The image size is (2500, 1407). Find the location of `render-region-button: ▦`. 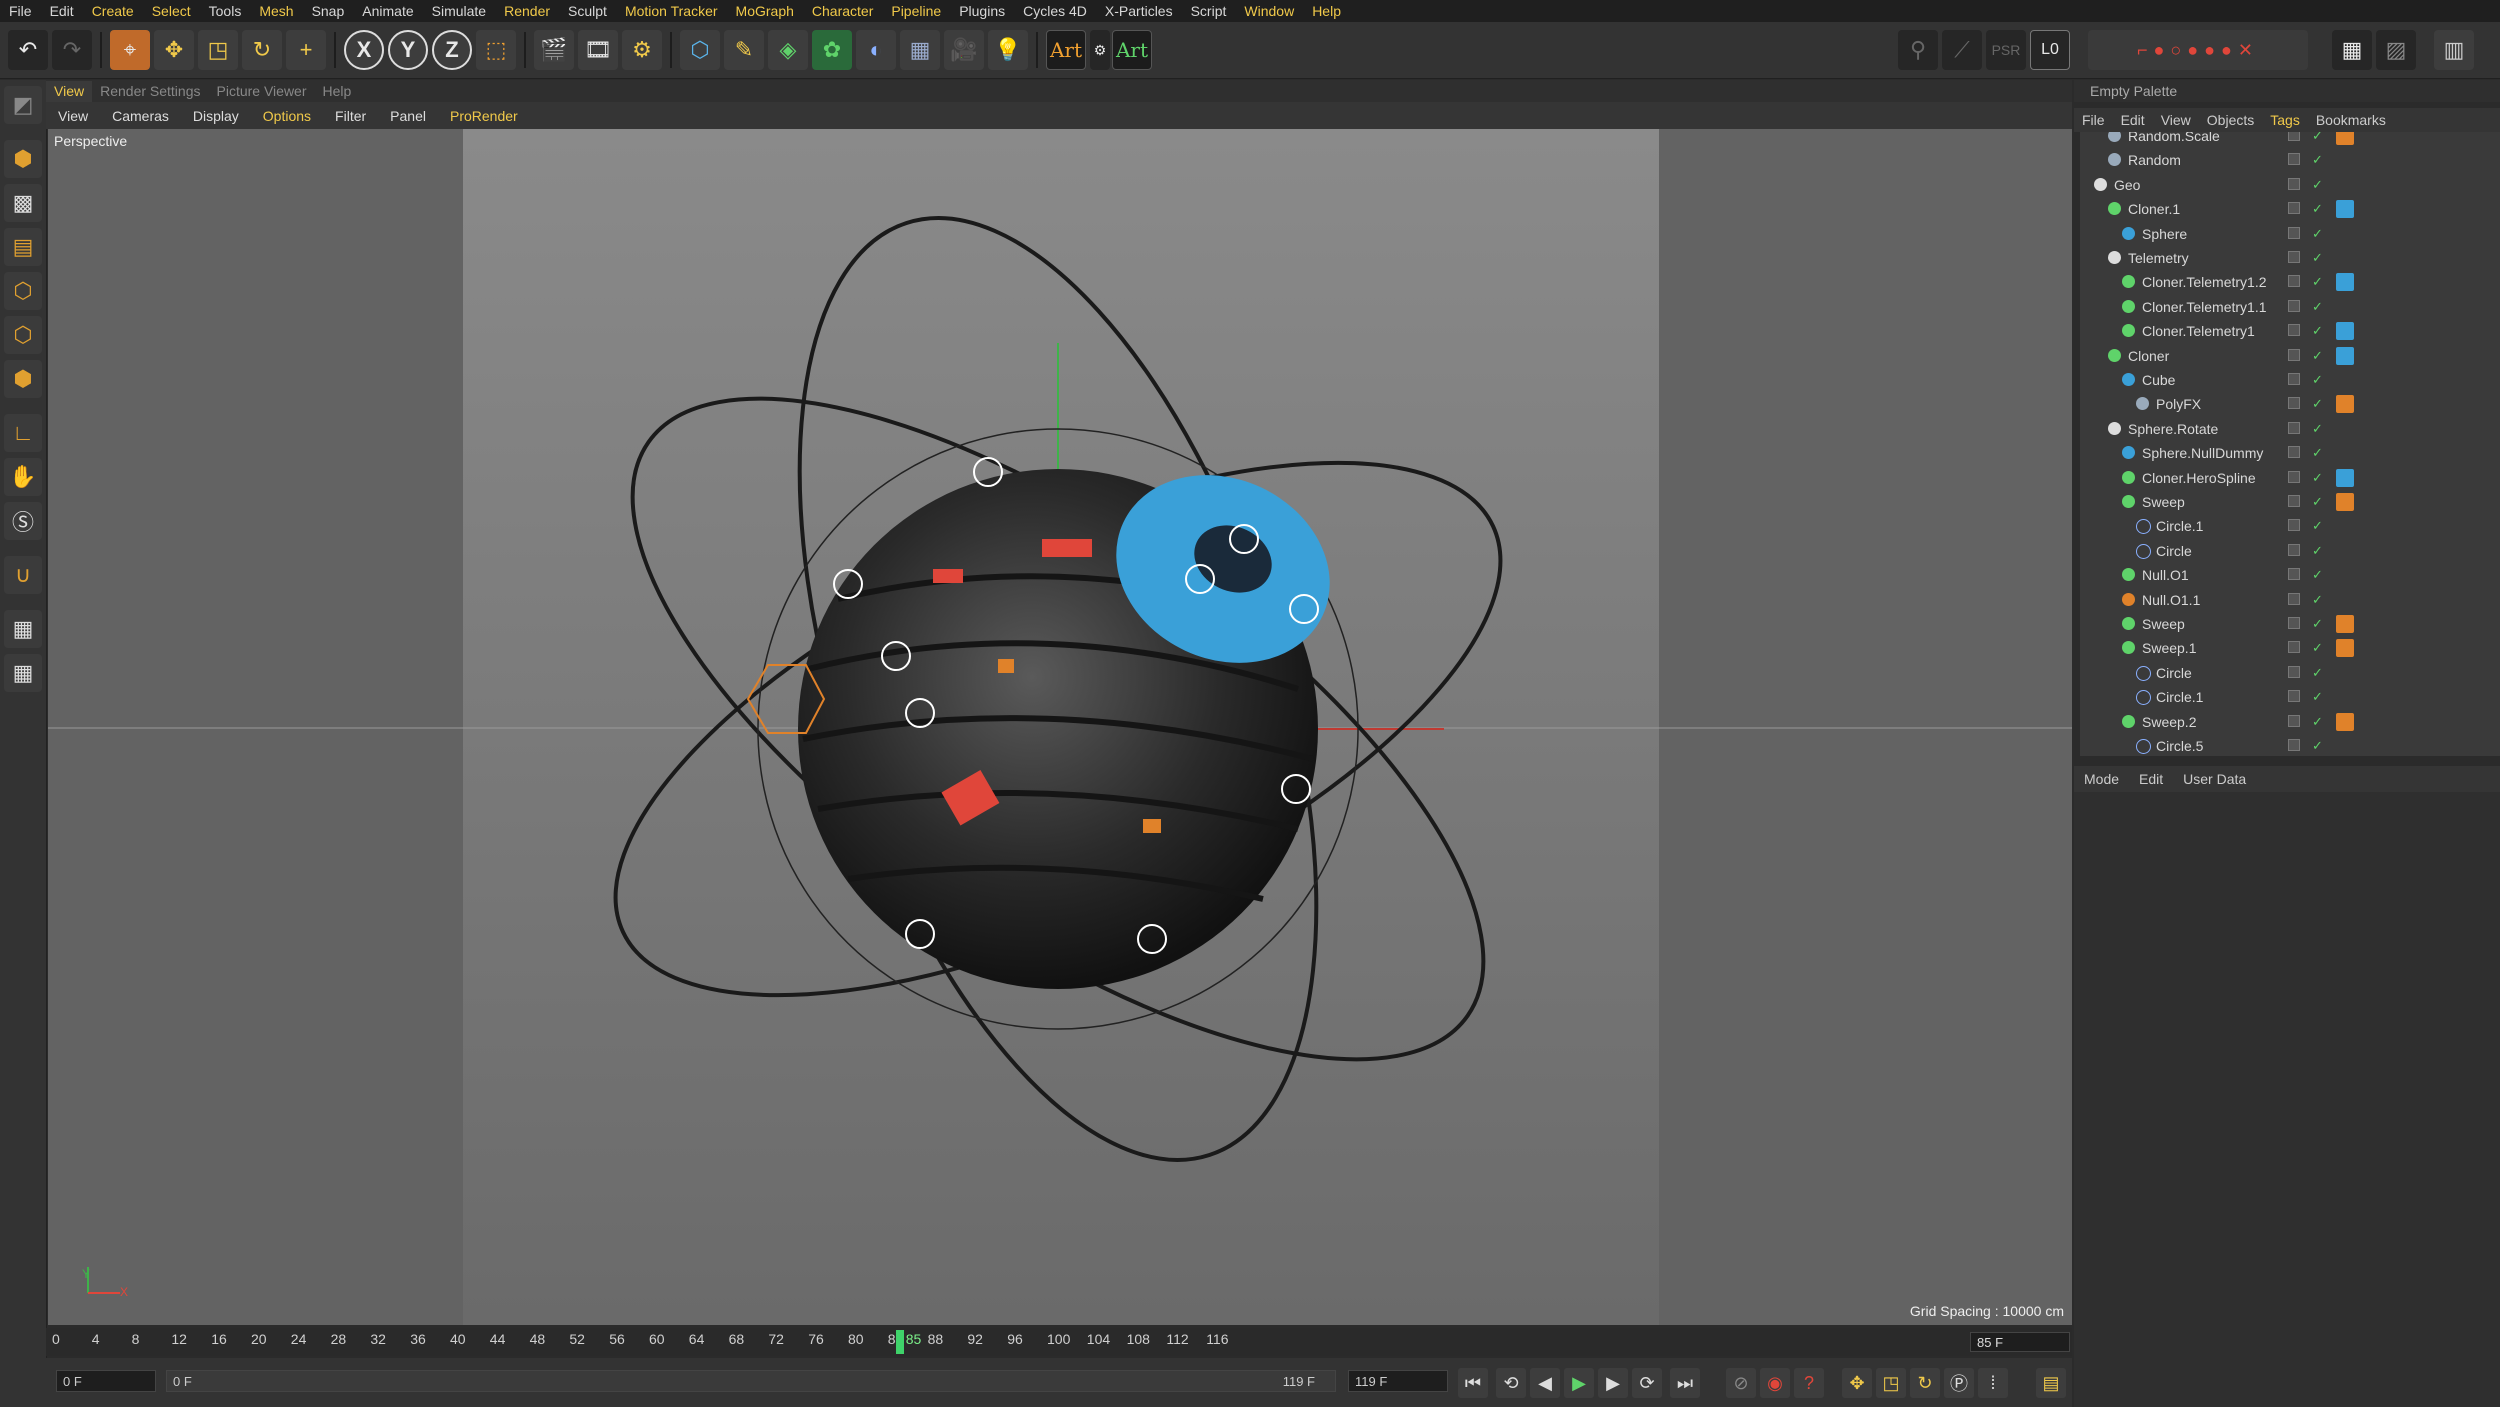

render-region-button: ▦ is located at coordinates (2352, 50).